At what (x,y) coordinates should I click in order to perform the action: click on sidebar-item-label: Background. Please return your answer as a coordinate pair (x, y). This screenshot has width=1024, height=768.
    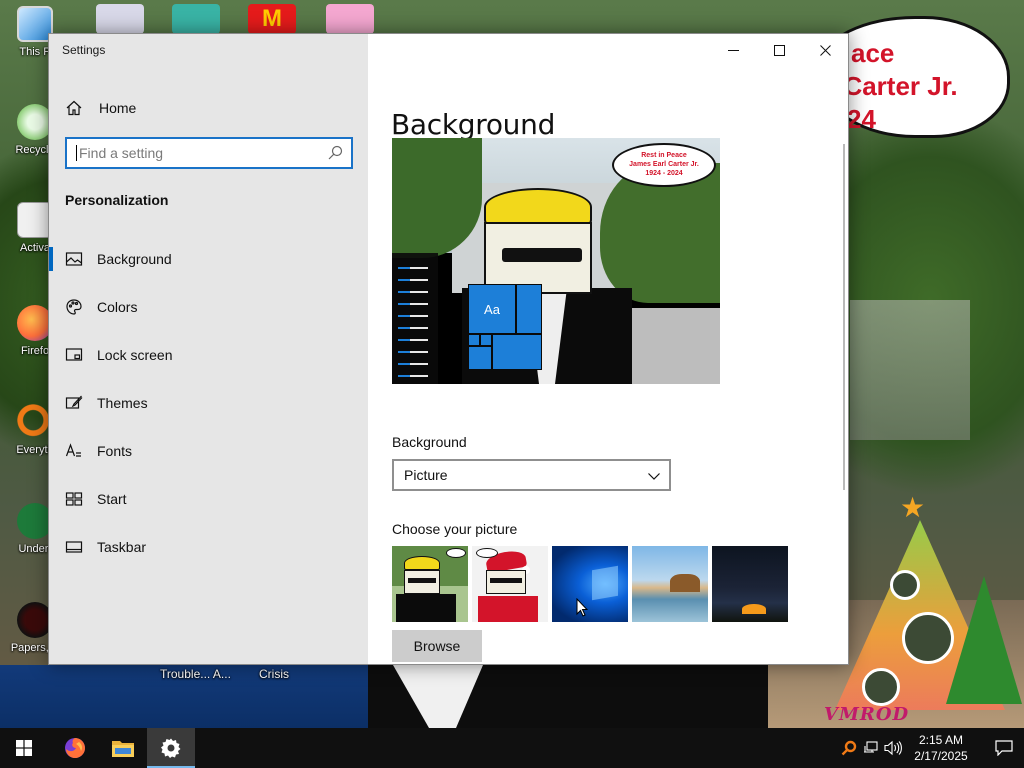
    Looking at the image, I should click on (134, 259).